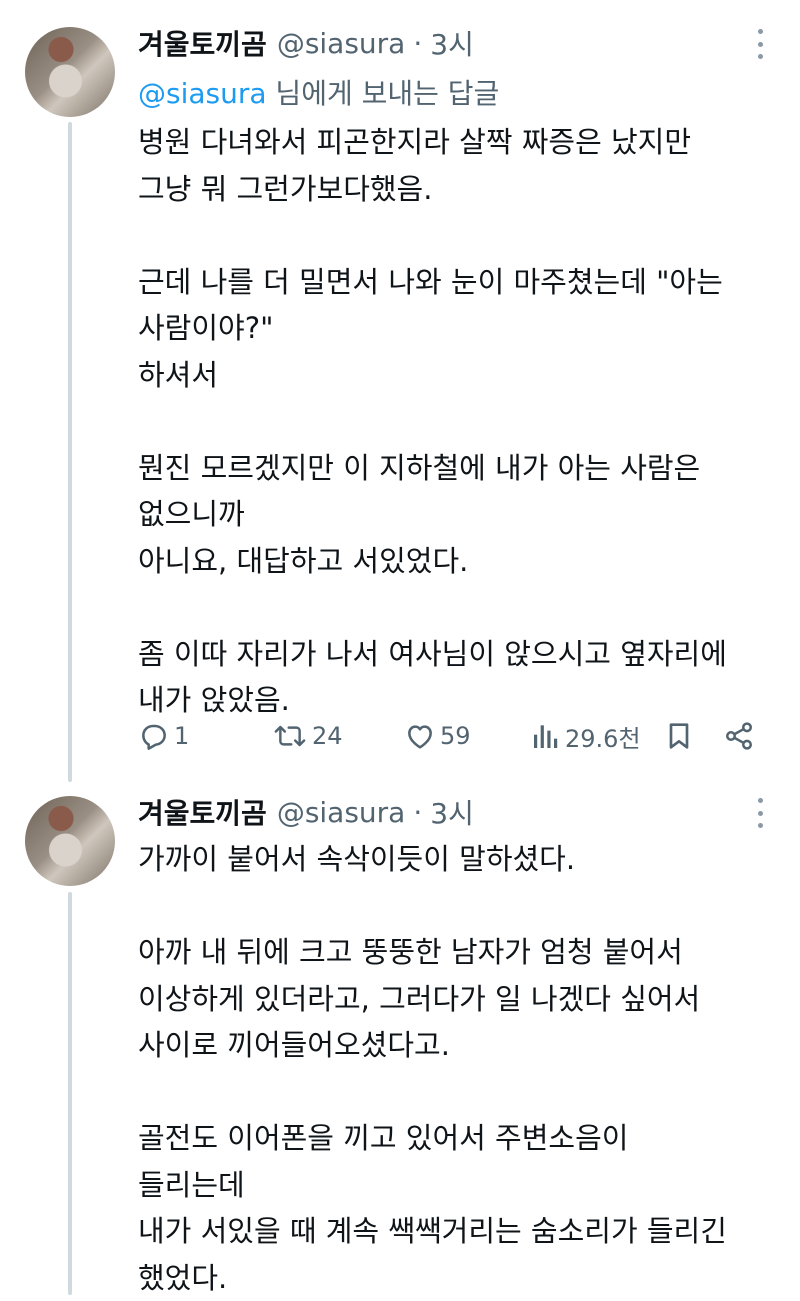  I want to click on reply-mention-link: @siasura, so click(202, 93).